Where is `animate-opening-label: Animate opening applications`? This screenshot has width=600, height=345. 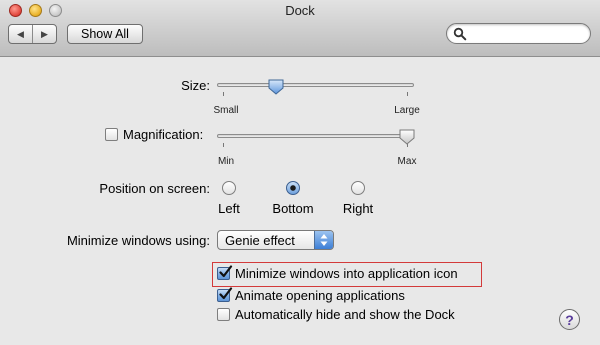 animate-opening-label: Animate opening applications is located at coordinates (320, 295).